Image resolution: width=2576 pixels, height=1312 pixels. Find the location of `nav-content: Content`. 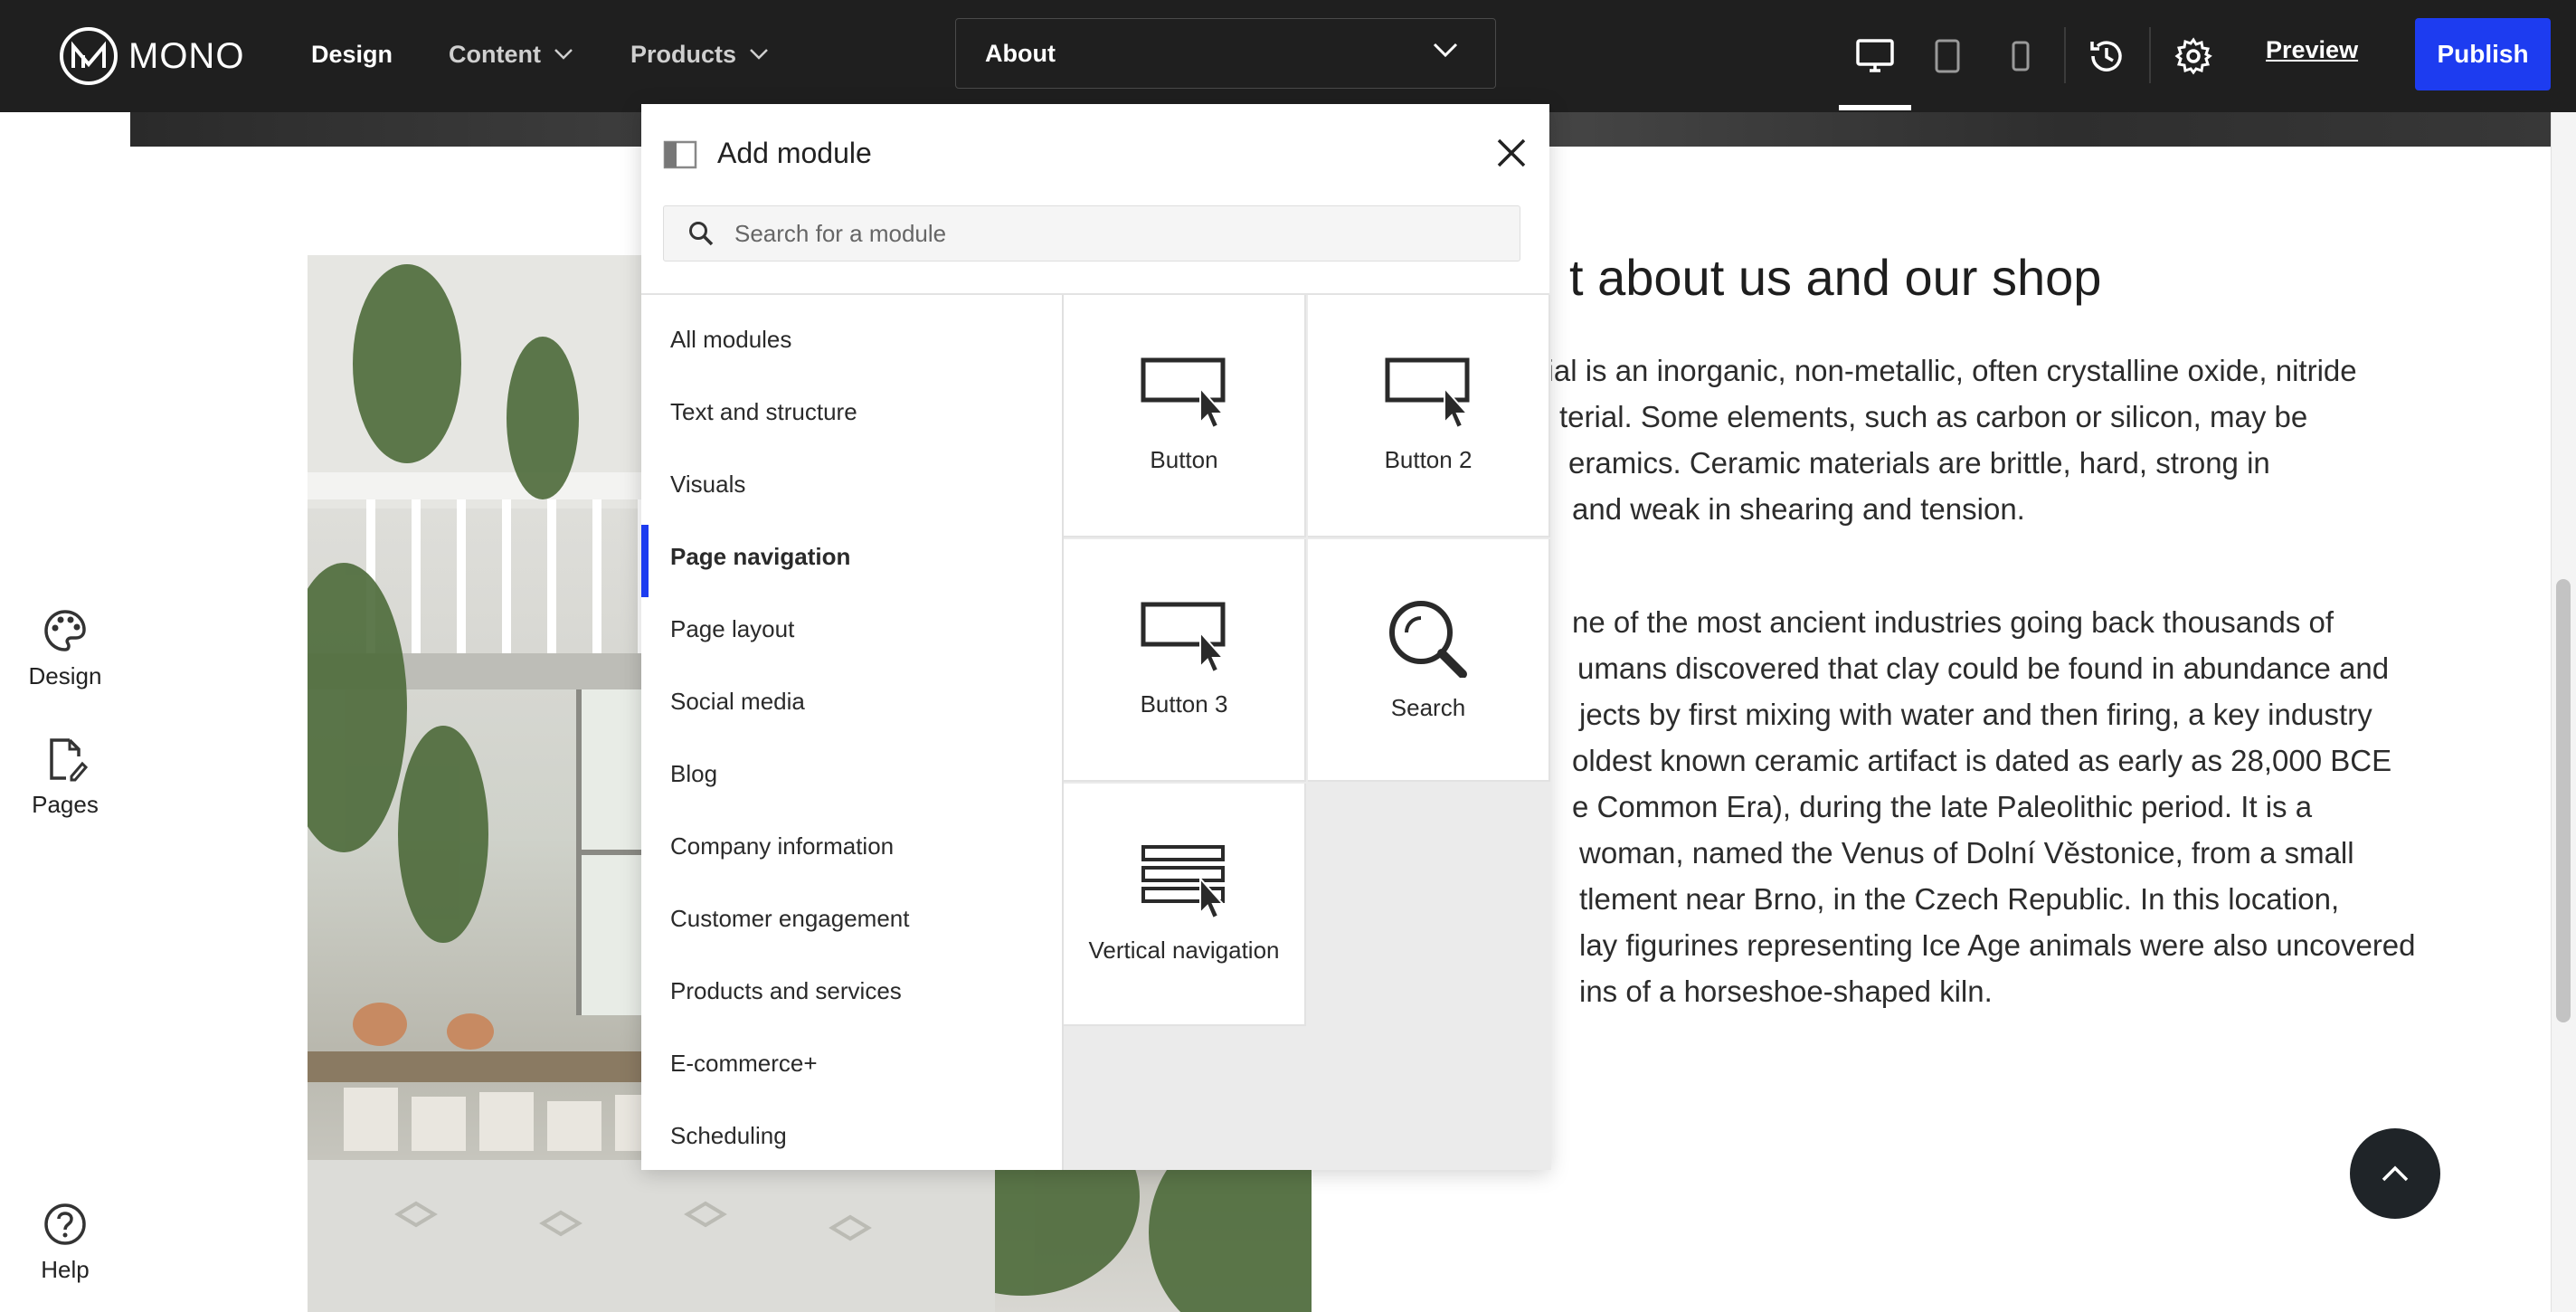

nav-content: Content is located at coordinates (511, 54).